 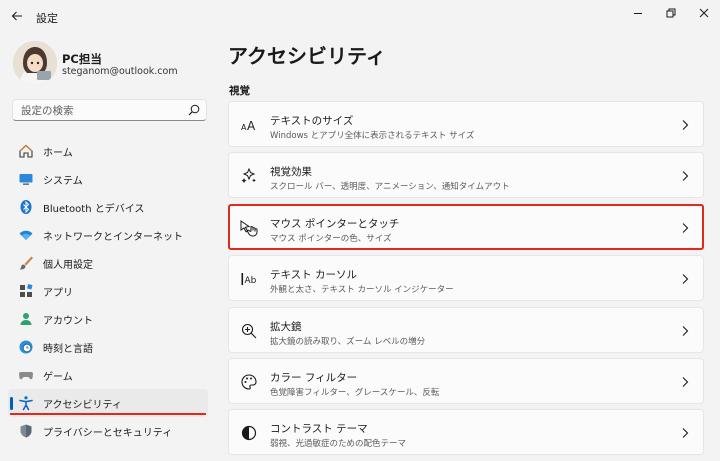 I want to click on sidebar-item-apps: アプリ, so click(x=108, y=291).